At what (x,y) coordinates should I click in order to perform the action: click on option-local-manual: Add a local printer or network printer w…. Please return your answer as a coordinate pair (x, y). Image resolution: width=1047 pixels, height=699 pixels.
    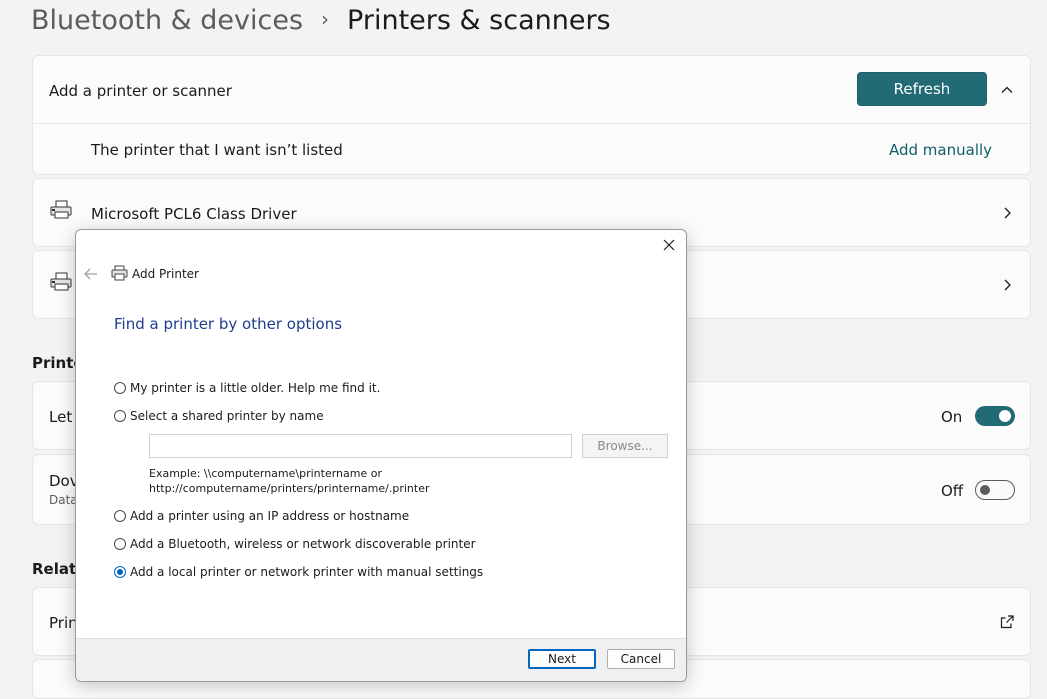
    Looking at the image, I should click on (298, 572).